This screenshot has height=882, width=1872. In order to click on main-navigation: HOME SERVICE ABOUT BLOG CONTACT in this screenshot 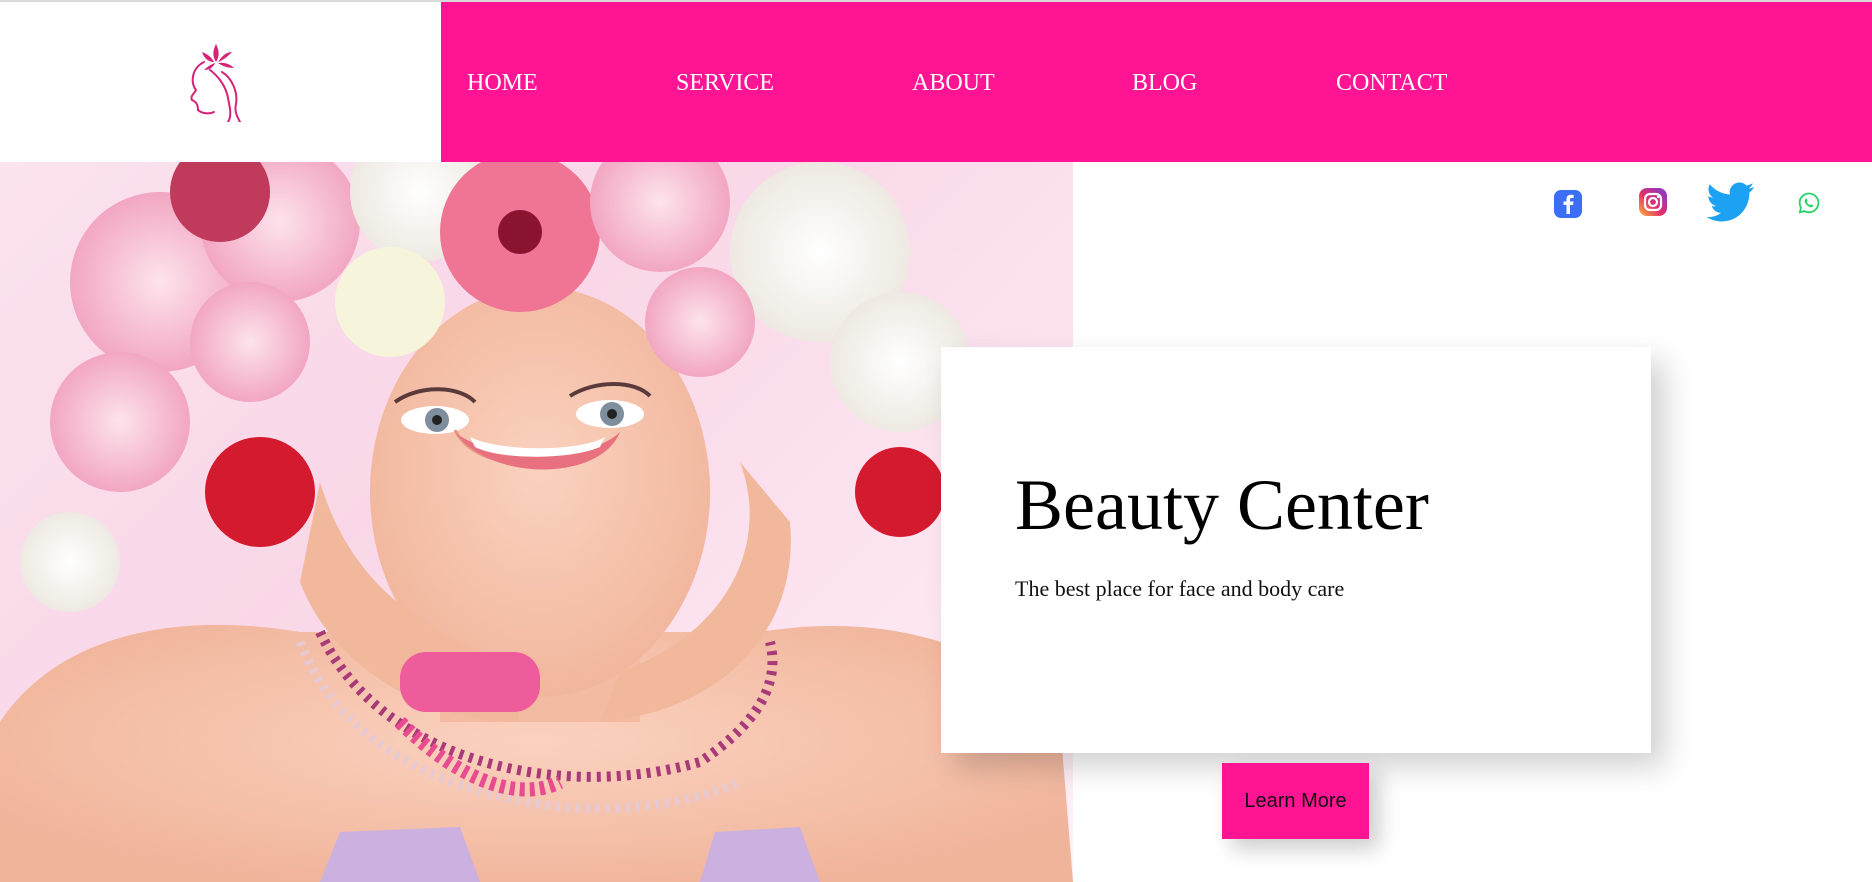, I will do `click(1156, 82)`.